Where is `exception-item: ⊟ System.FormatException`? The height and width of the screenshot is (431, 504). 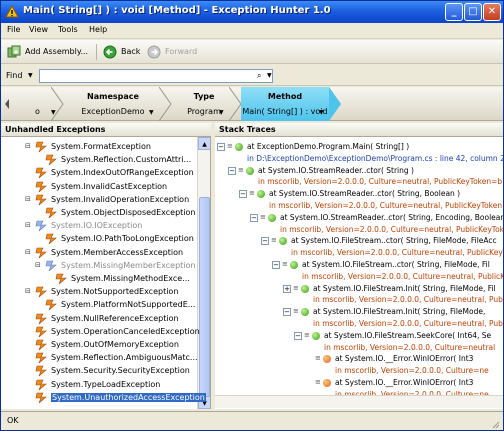 exception-item: ⊟ System.FormatException is located at coordinates (99, 147).